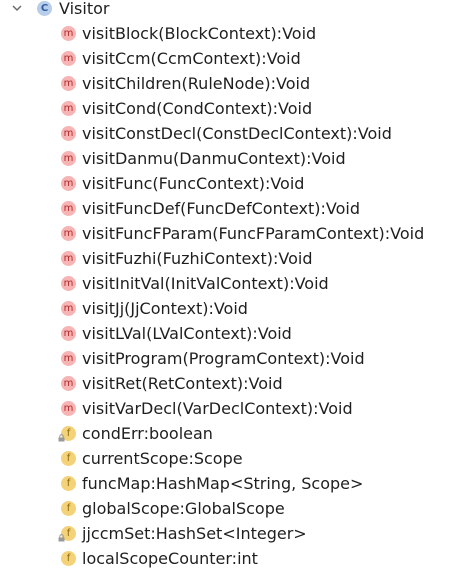 The height and width of the screenshot is (572, 467). I want to click on field-label: funcMap:HashMap<String, Scope>, so click(223, 483).